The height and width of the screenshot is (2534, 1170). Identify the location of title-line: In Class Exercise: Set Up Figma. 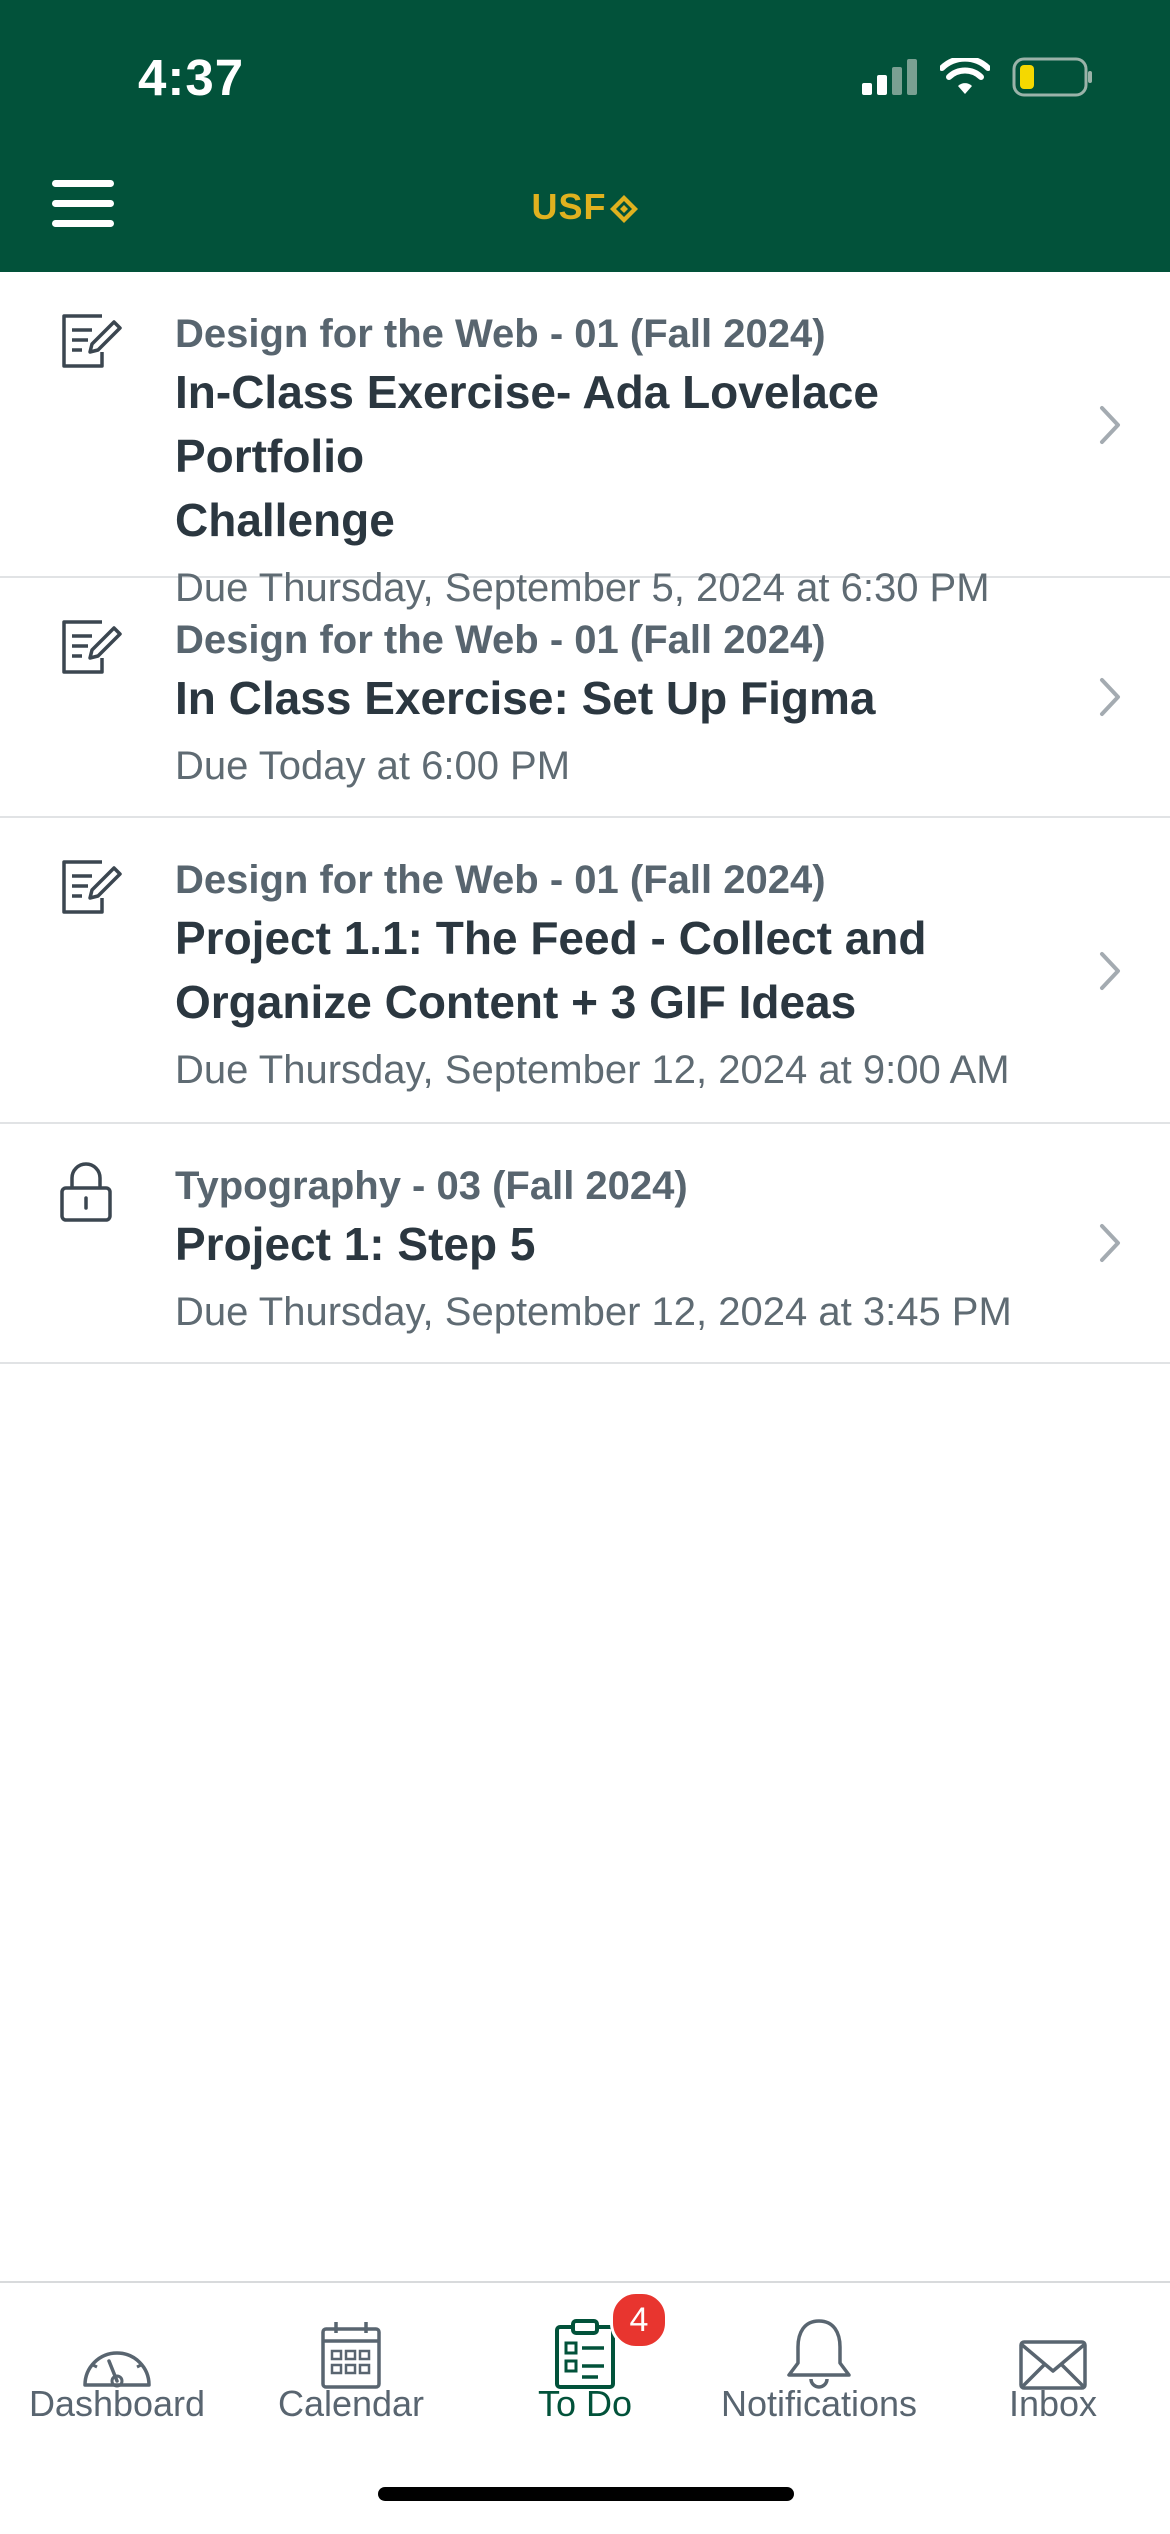
(525, 698).